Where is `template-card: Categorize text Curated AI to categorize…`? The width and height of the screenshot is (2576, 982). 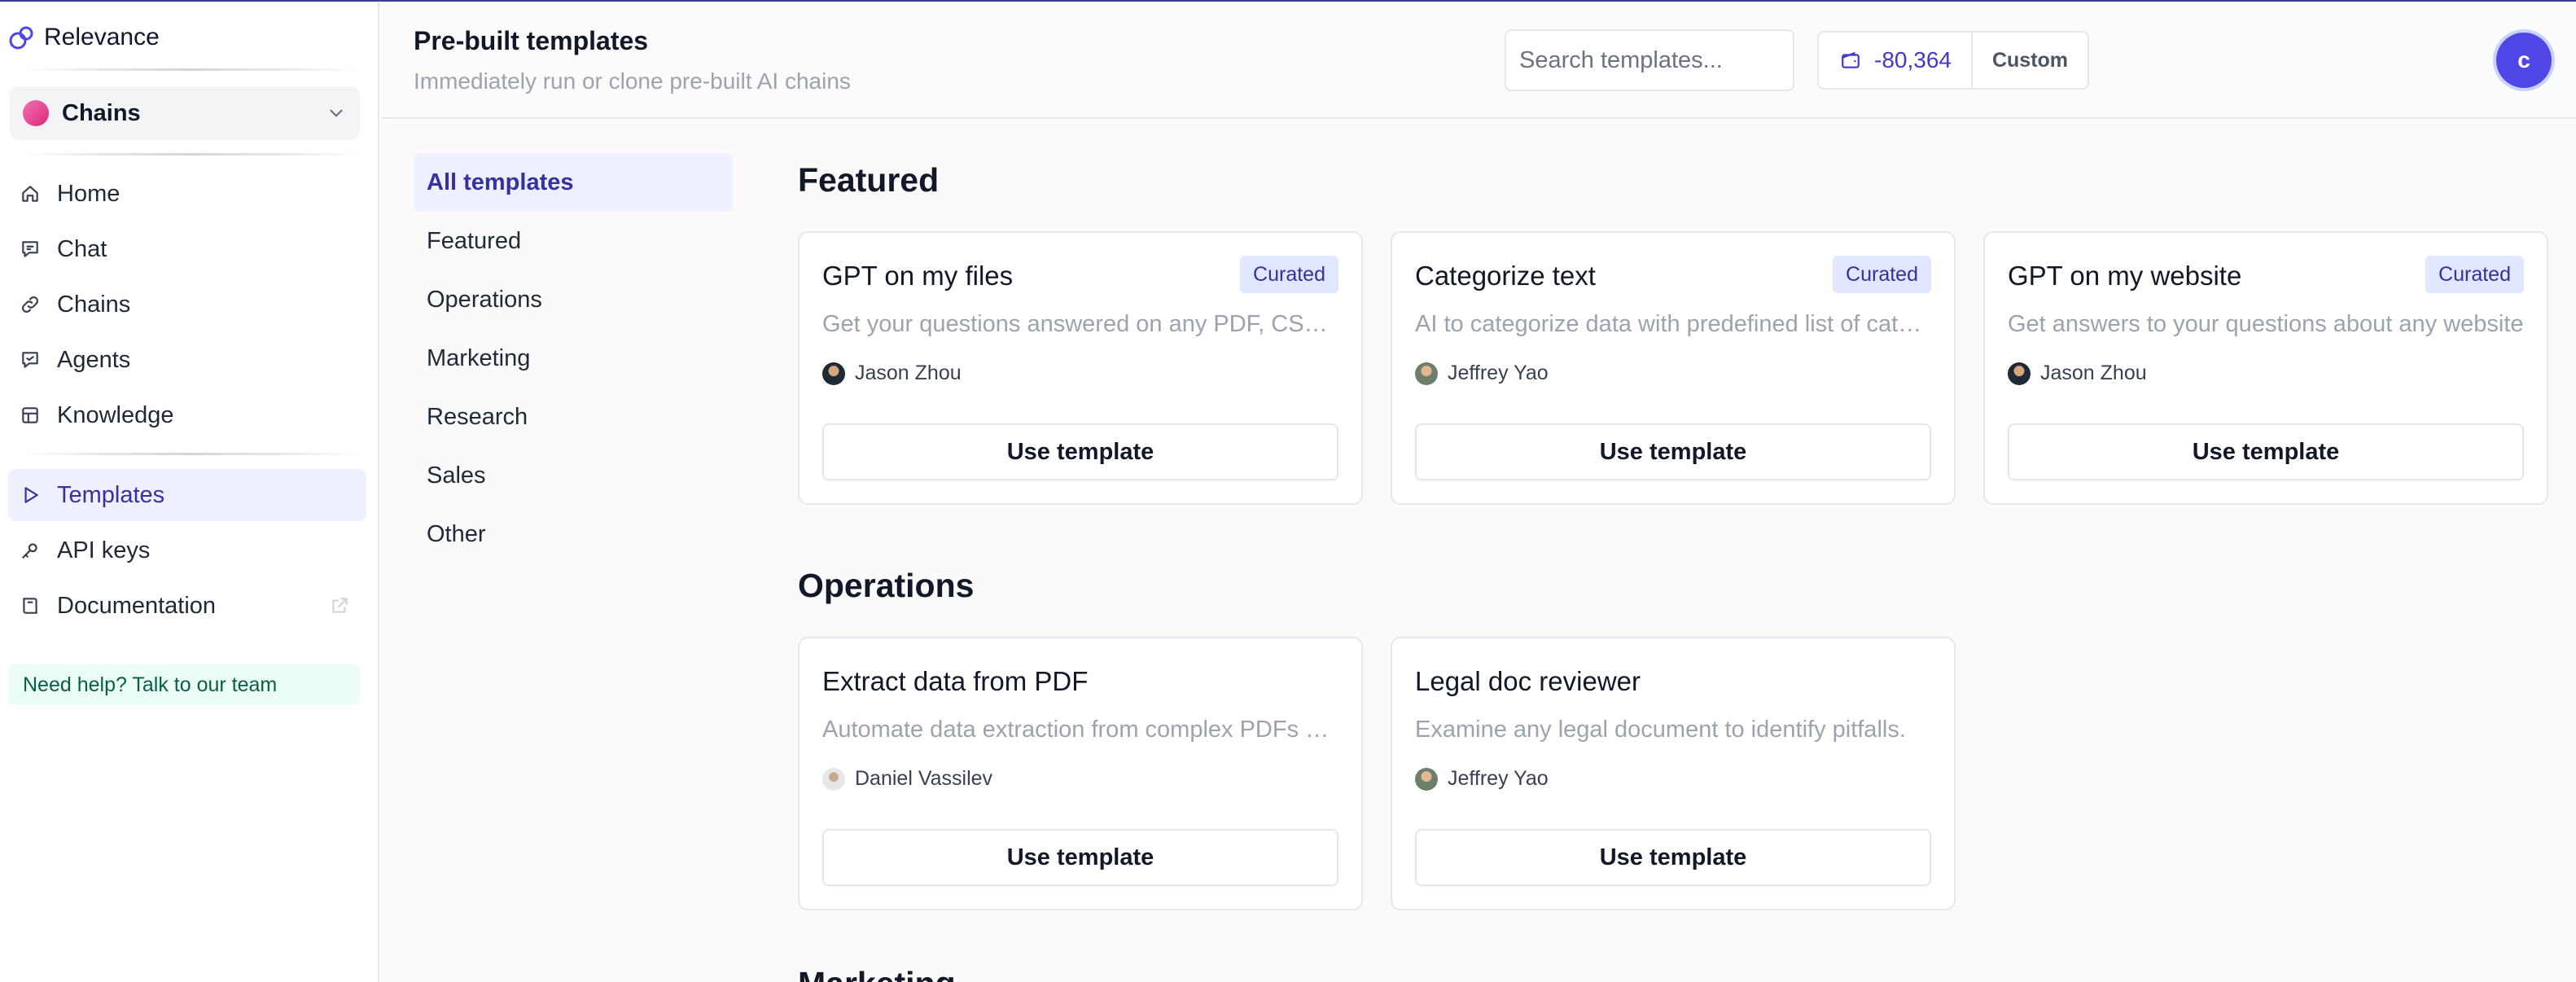
template-card: Categorize text Curated AI to categorize… is located at coordinates (1673, 368).